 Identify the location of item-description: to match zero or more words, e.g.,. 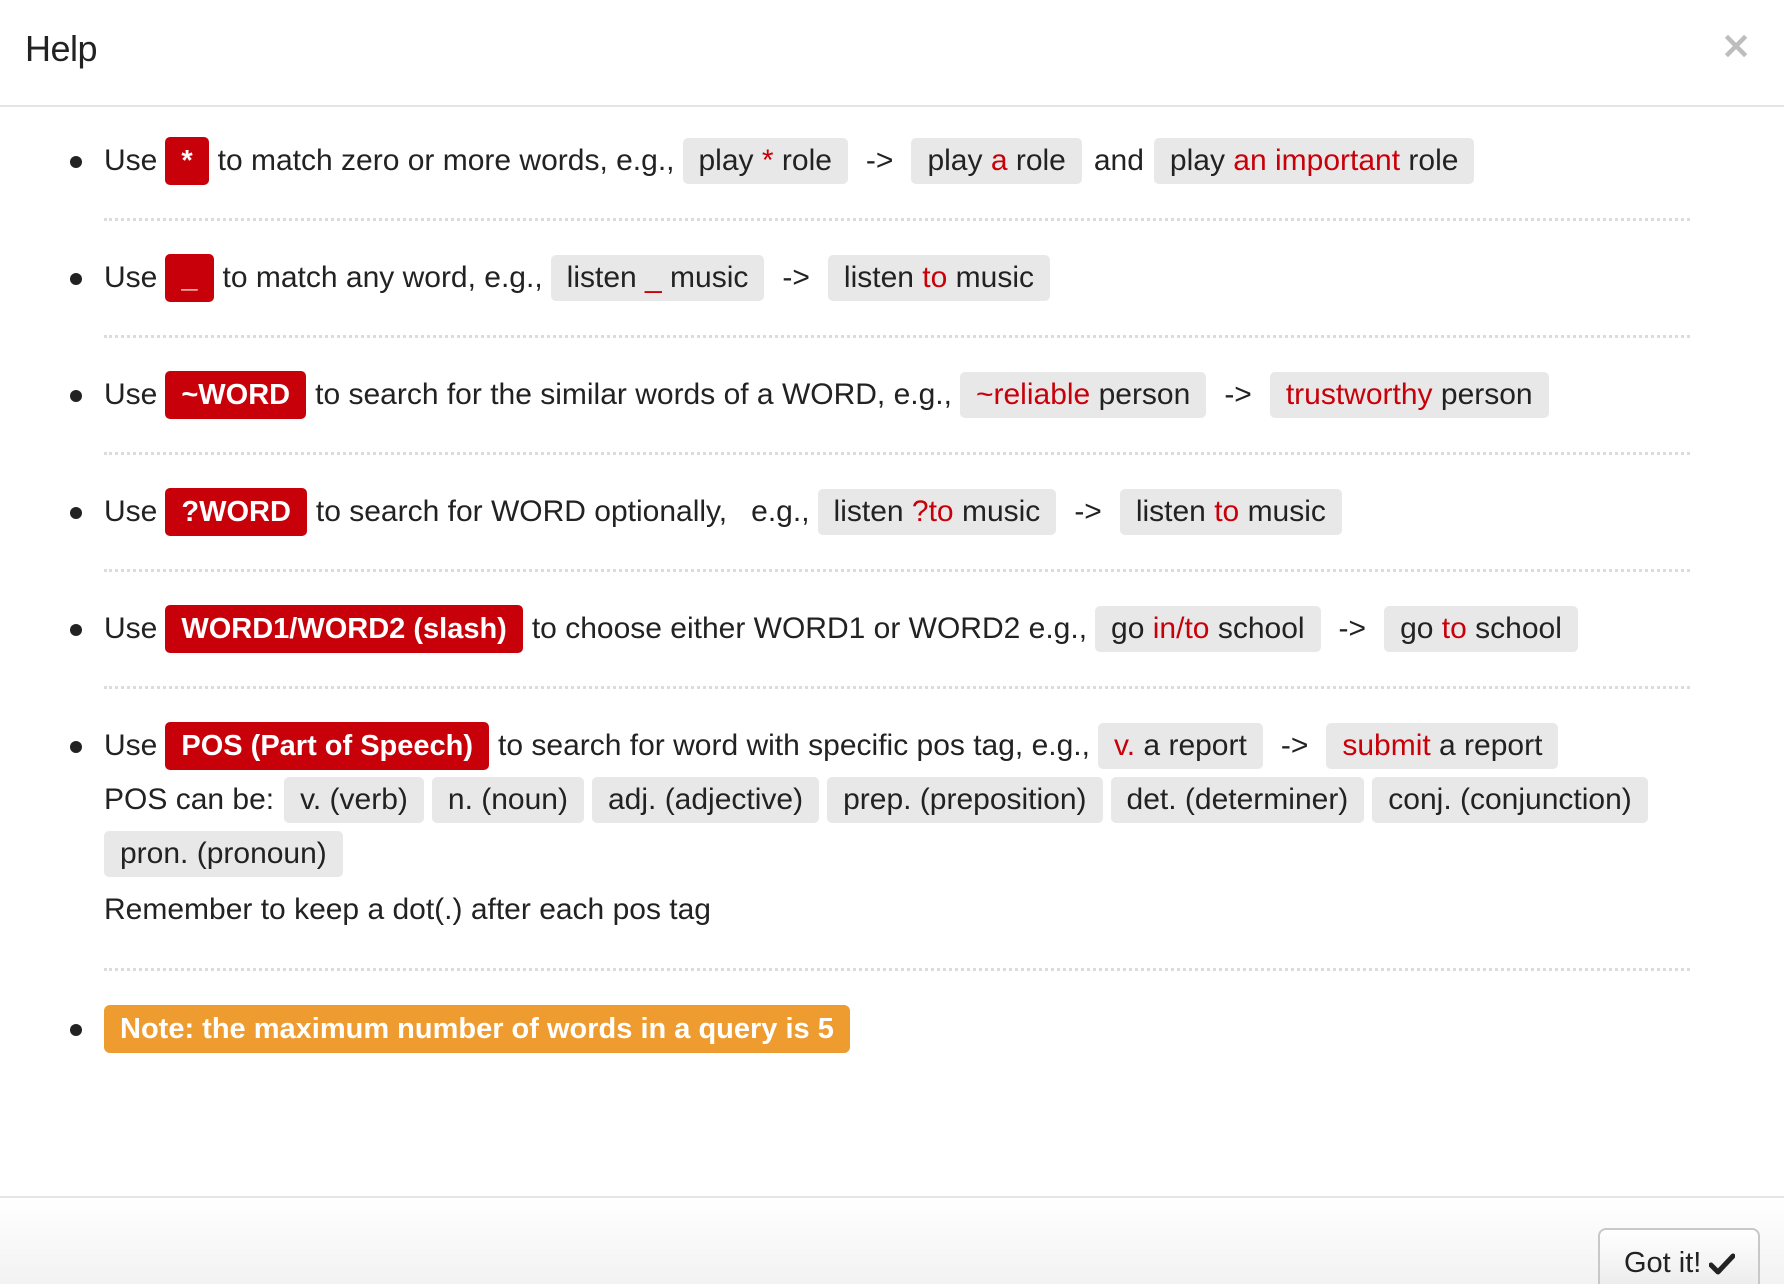
(446, 160).